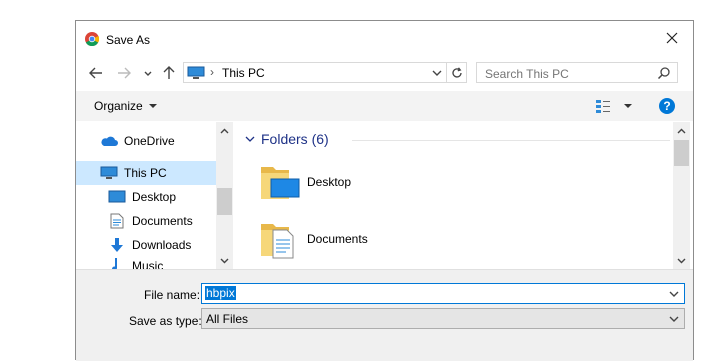  Describe the element at coordinates (117, 245) in the screenshot. I see `download-icon` at that location.